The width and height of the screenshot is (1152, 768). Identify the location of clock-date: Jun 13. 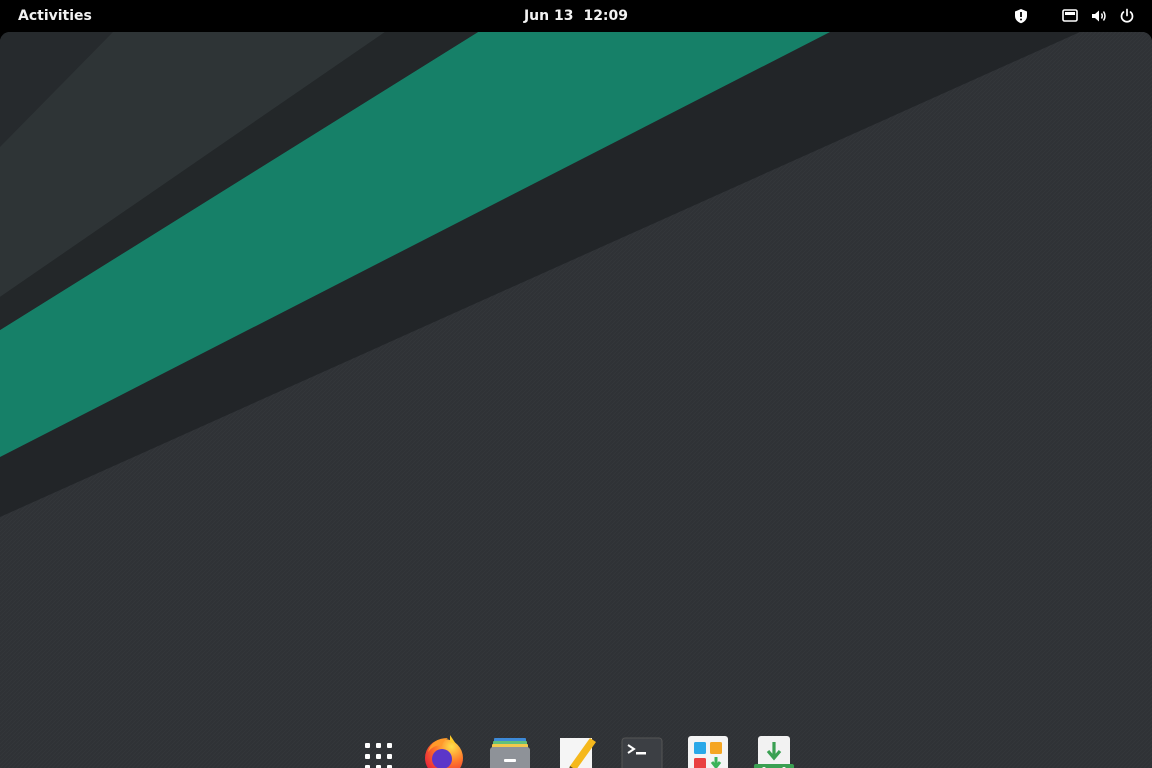
(549, 16).